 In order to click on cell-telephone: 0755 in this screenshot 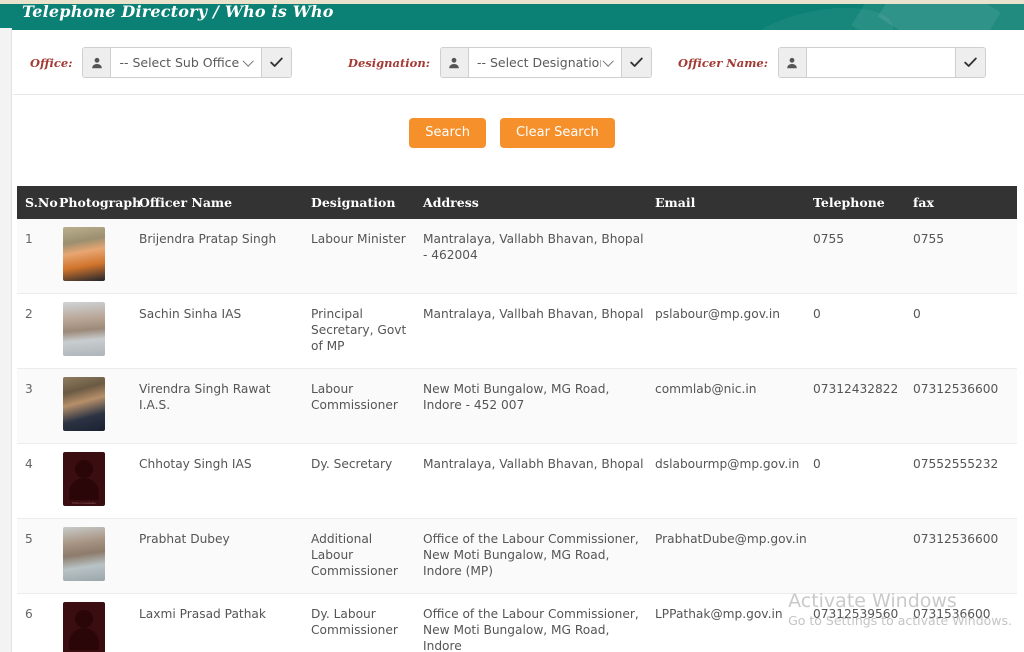, I will do `click(863, 256)`.